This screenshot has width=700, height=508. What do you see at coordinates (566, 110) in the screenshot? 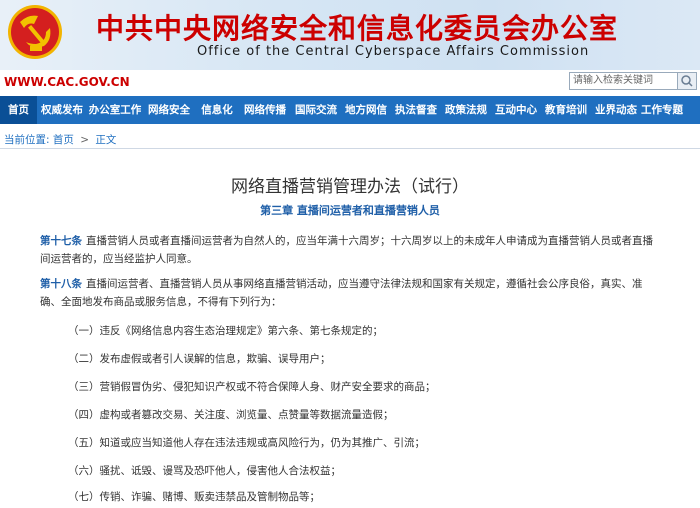
I see `nav-item-education-training: 教育培训` at bounding box center [566, 110].